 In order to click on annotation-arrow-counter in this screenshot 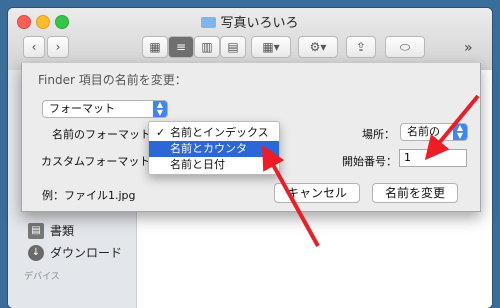, I will do `click(291, 195)`.